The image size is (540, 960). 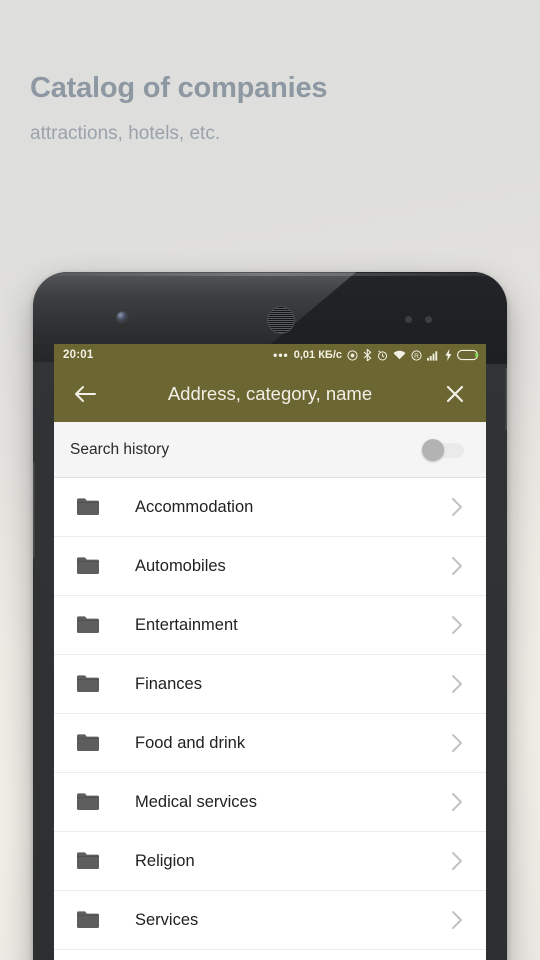 What do you see at coordinates (367, 355) in the screenshot?
I see `bluetooth-icon` at bounding box center [367, 355].